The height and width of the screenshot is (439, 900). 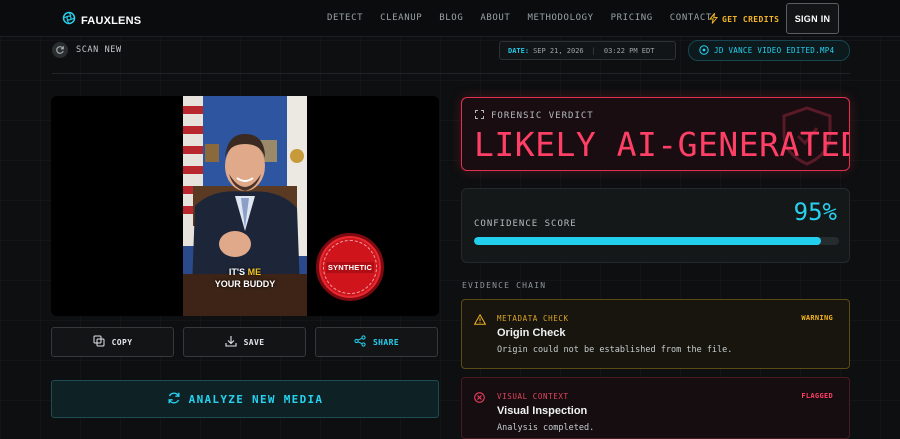 I want to click on share-label: SHARE, so click(x=386, y=342).